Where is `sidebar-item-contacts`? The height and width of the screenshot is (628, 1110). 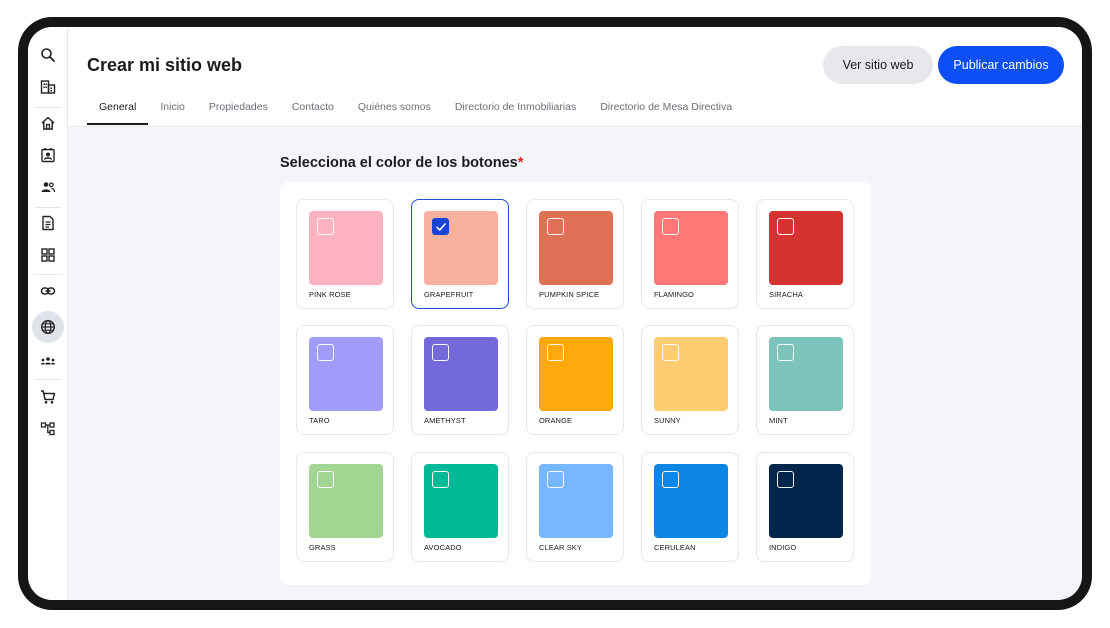
sidebar-item-contacts is located at coordinates (48, 155).